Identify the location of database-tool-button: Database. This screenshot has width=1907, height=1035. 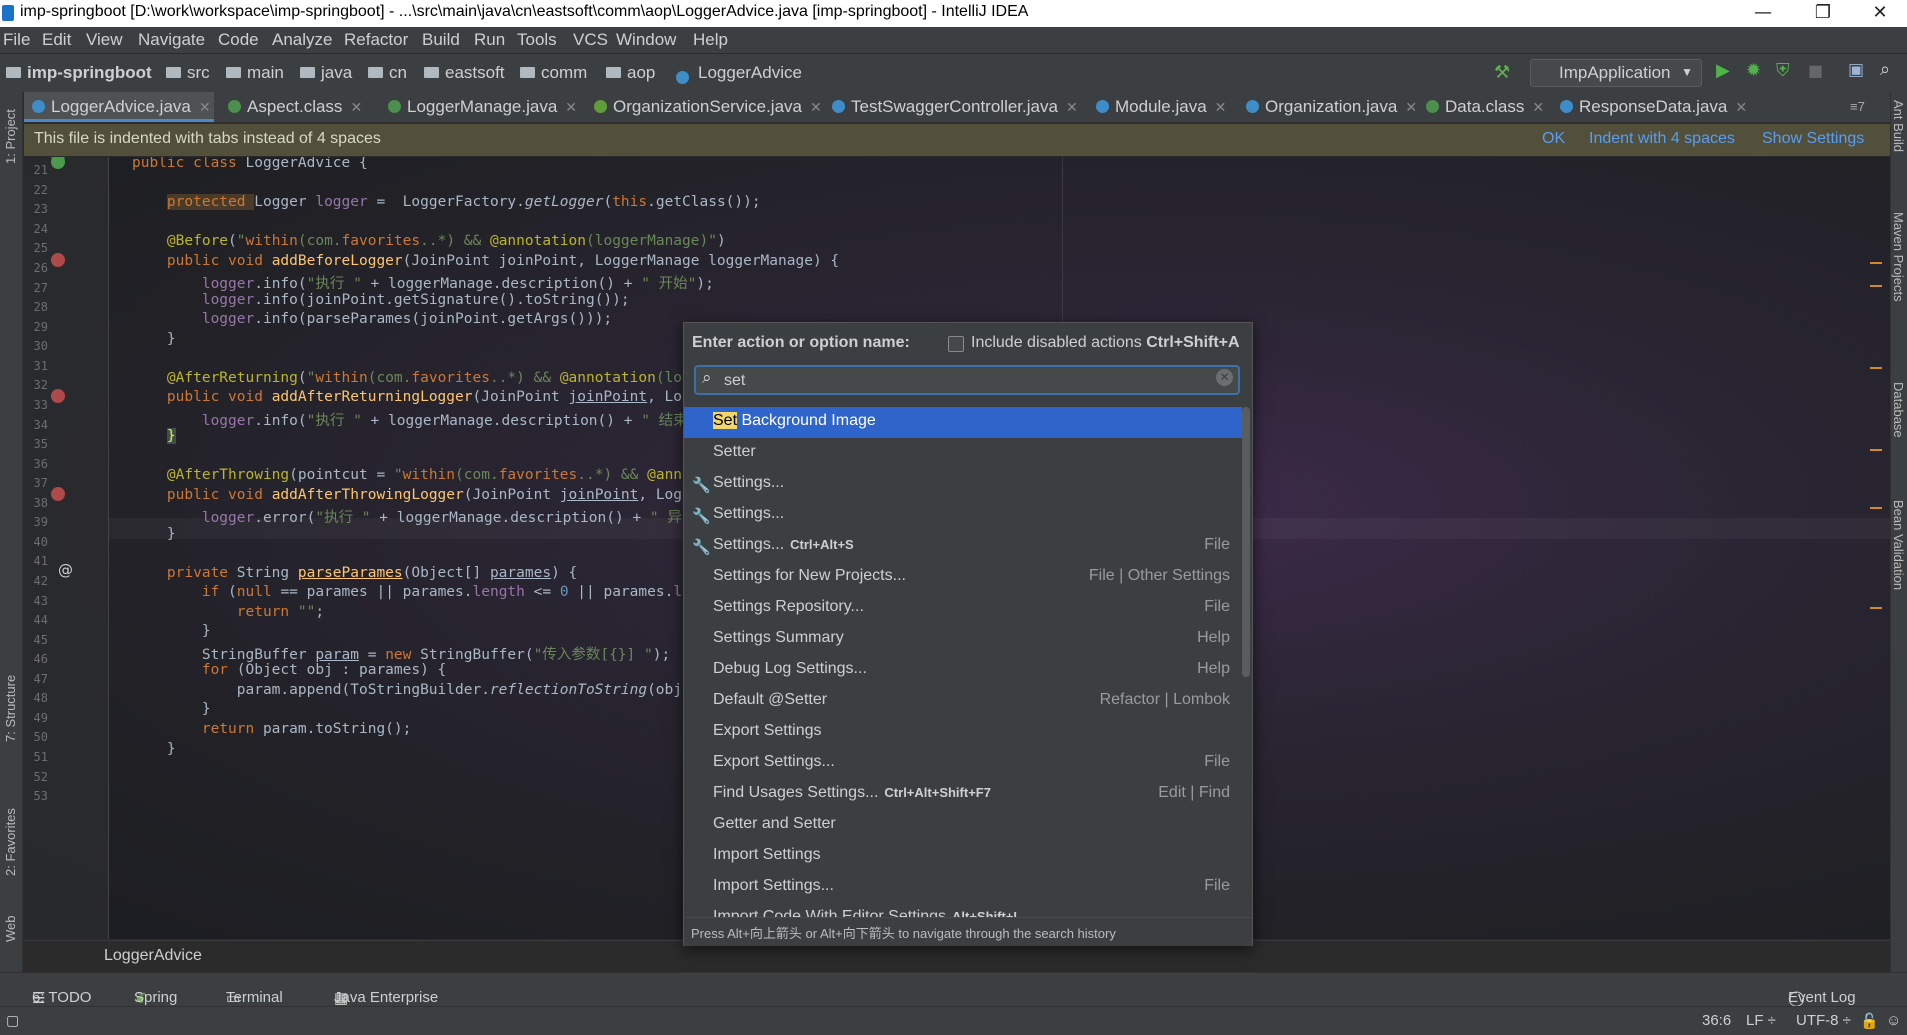
(1898, 410).